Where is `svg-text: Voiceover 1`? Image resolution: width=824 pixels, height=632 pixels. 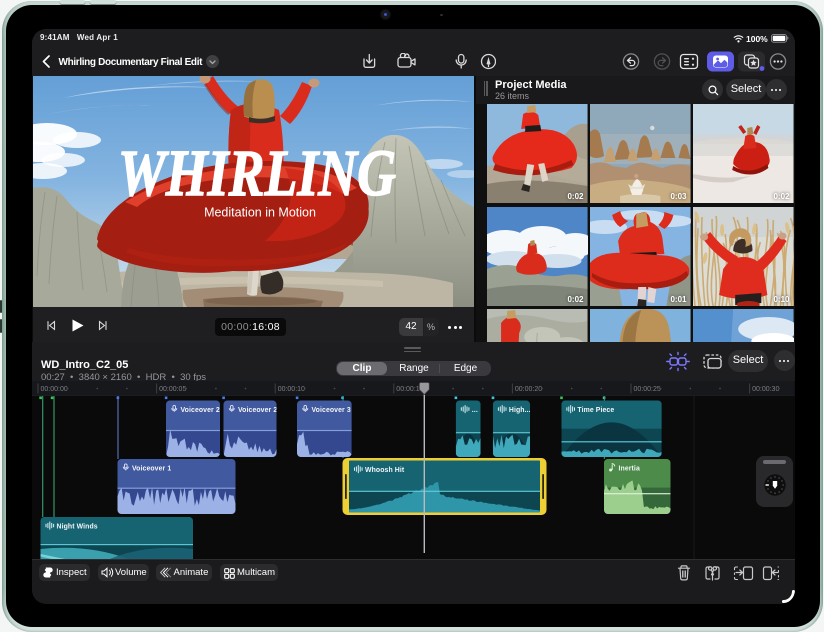 svg-text: Voiceover 1 is located at coordinates (151, 469).